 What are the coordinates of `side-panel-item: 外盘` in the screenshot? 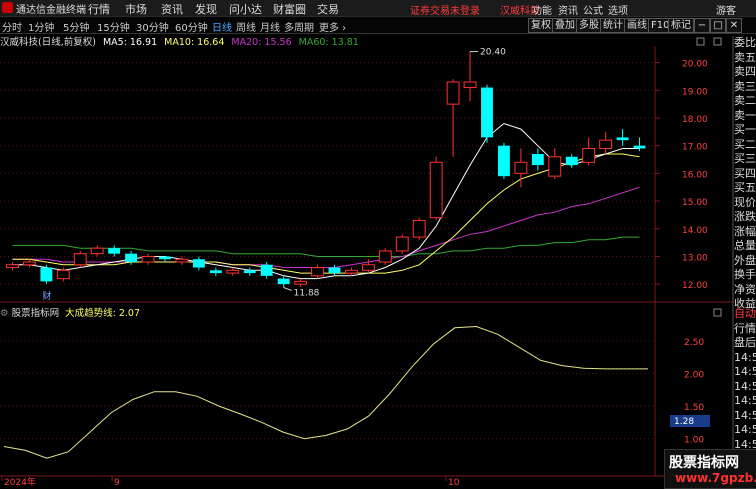 It's located at (745, 261).